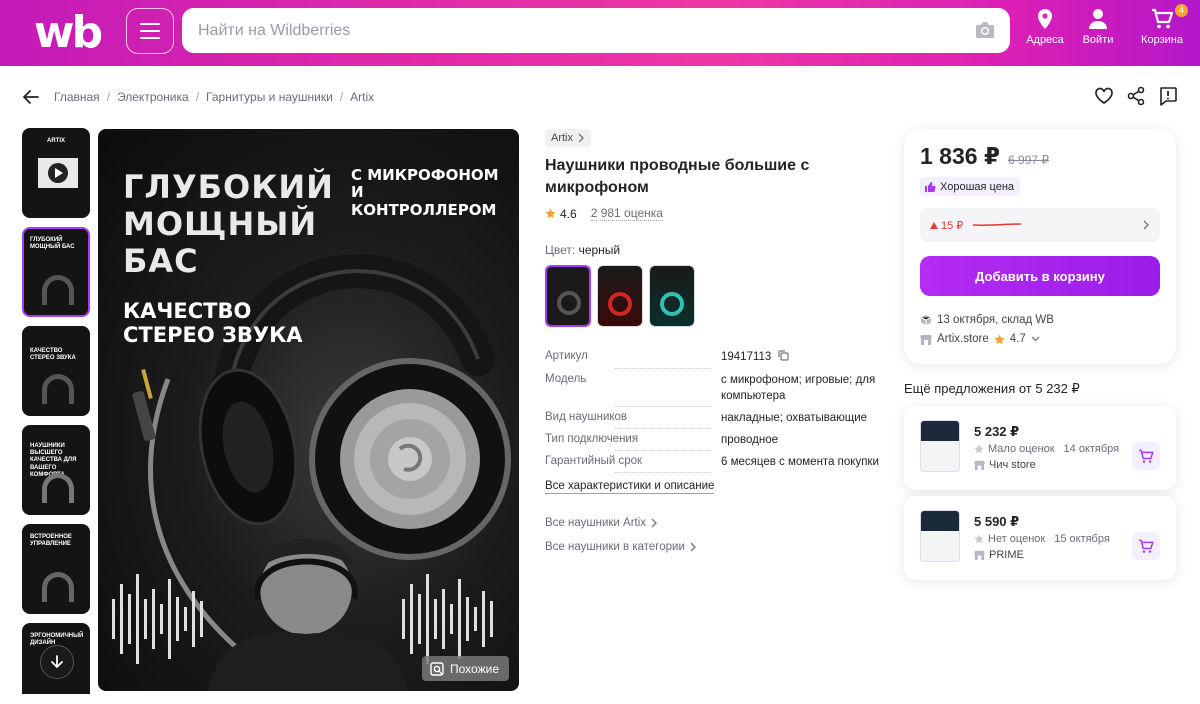 The height and width of the screenshot is (704, 1200). I want to click on category-headphones-link: Все наушники в категории, so click(621, 547).